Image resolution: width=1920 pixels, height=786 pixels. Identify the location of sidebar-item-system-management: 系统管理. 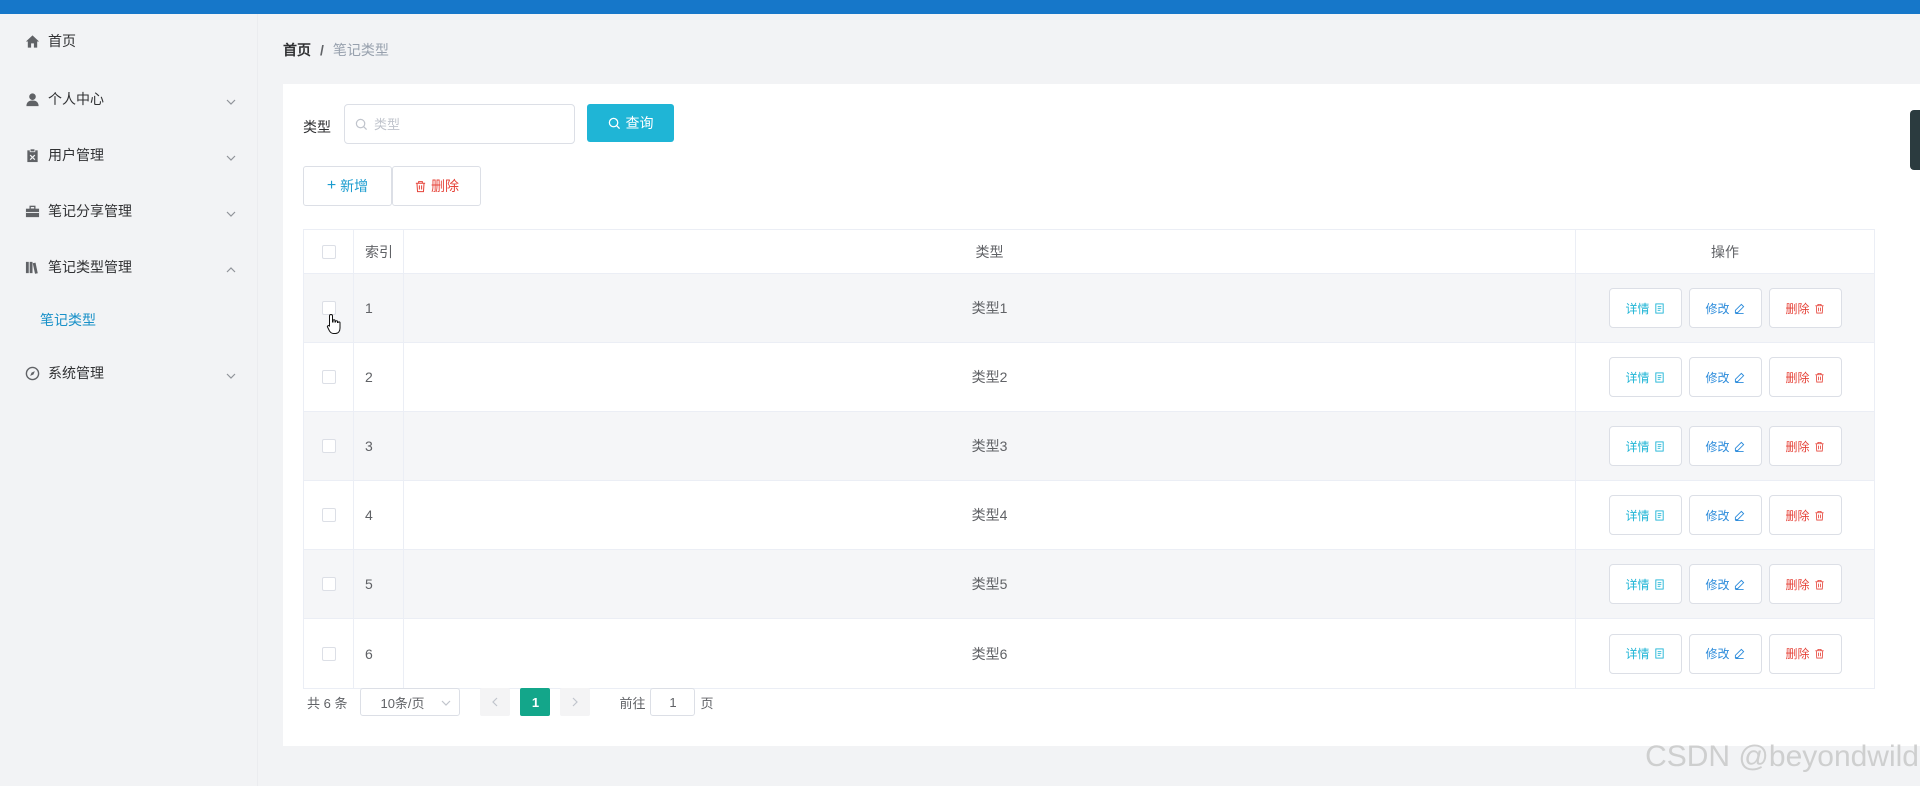
(129, 373).